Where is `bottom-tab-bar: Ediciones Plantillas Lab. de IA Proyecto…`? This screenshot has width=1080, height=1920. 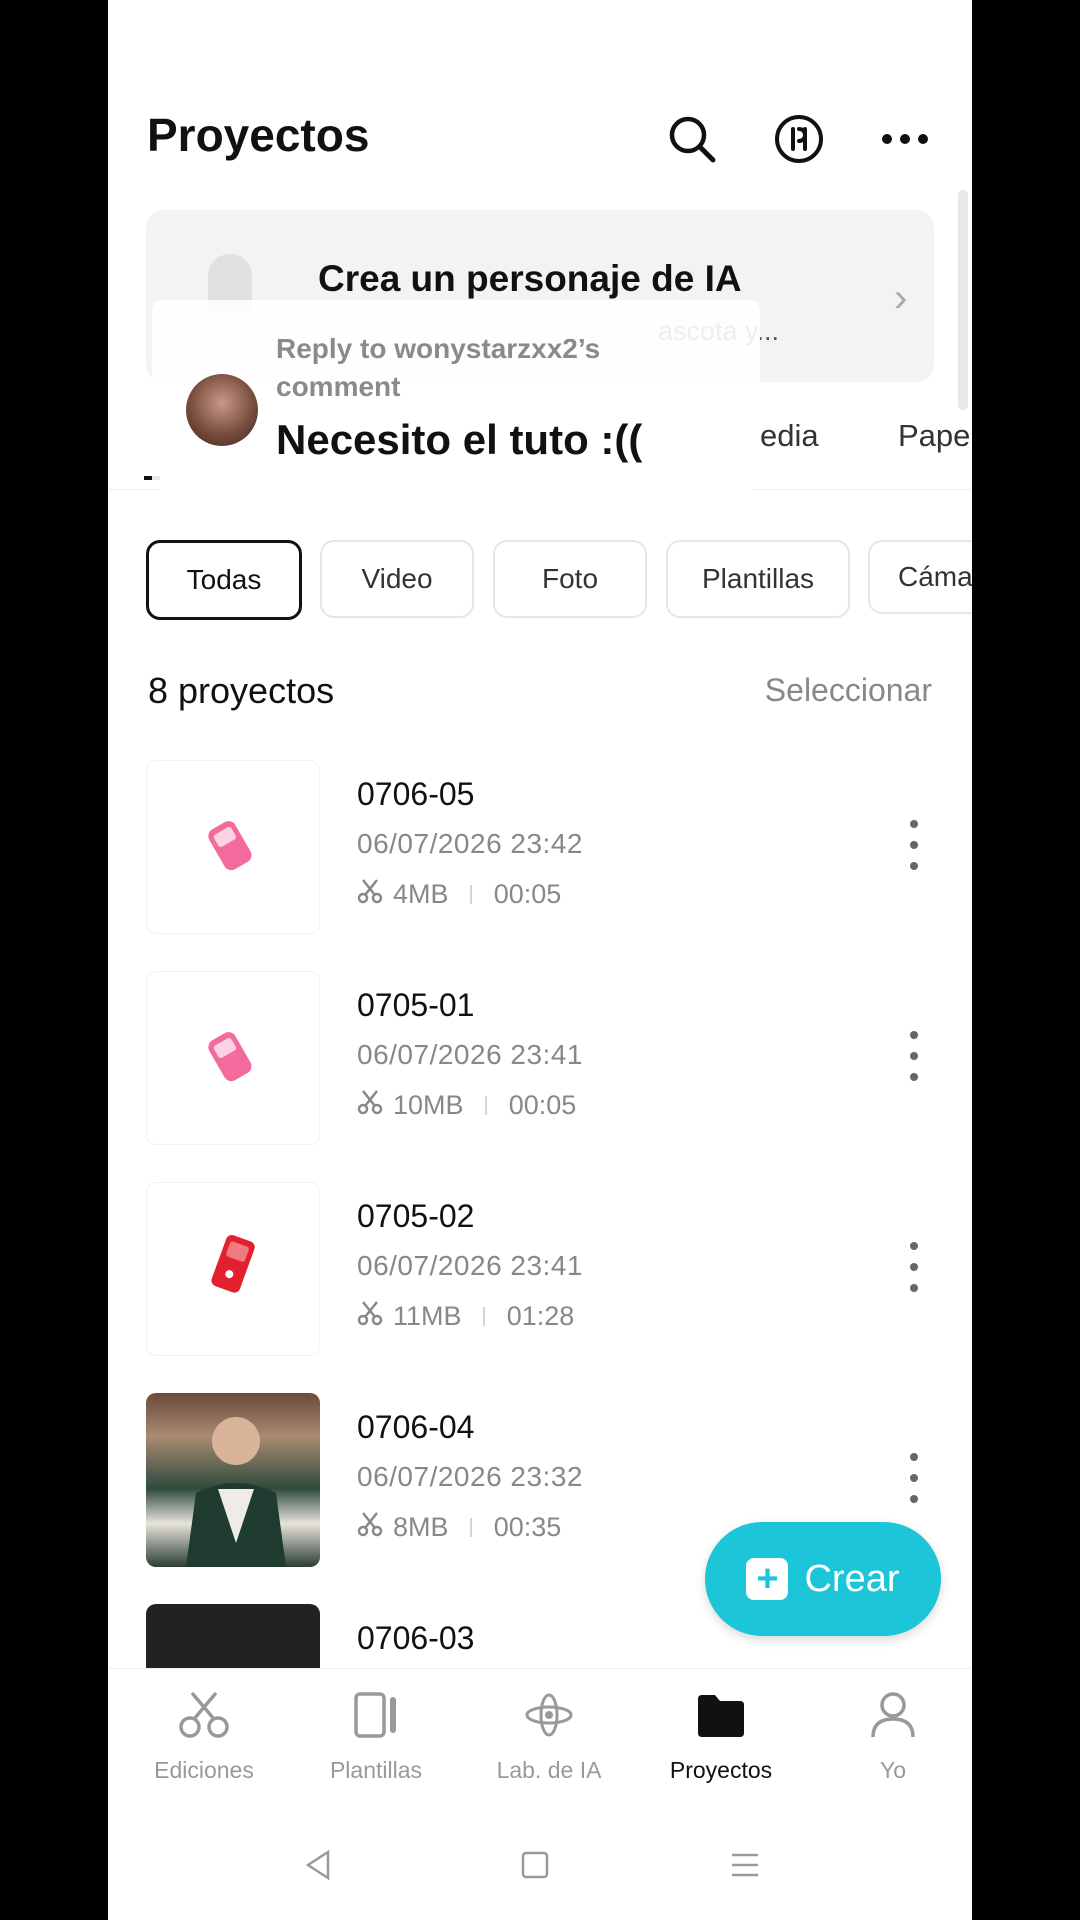
bottom-tab-bar: Ediciones Plantillas Lab. de IA Proyecto… is located at coordinates (540, 1744).